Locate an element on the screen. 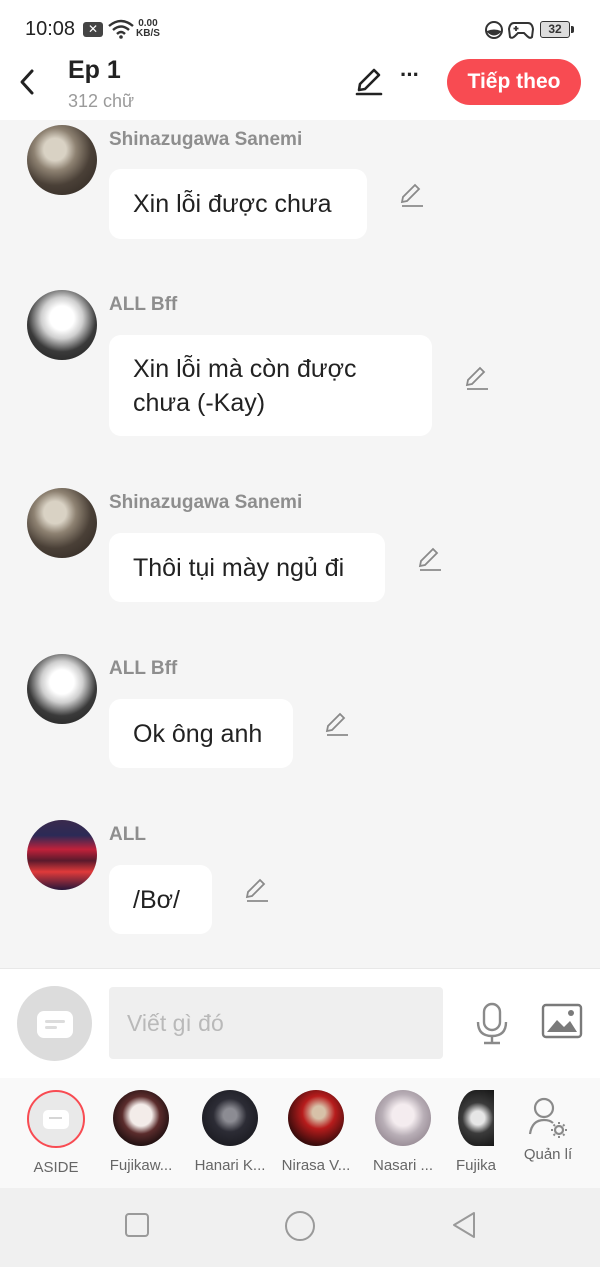 This screenshot has height=1267, width=600. image-icon is located at coordinates (562, 1021).